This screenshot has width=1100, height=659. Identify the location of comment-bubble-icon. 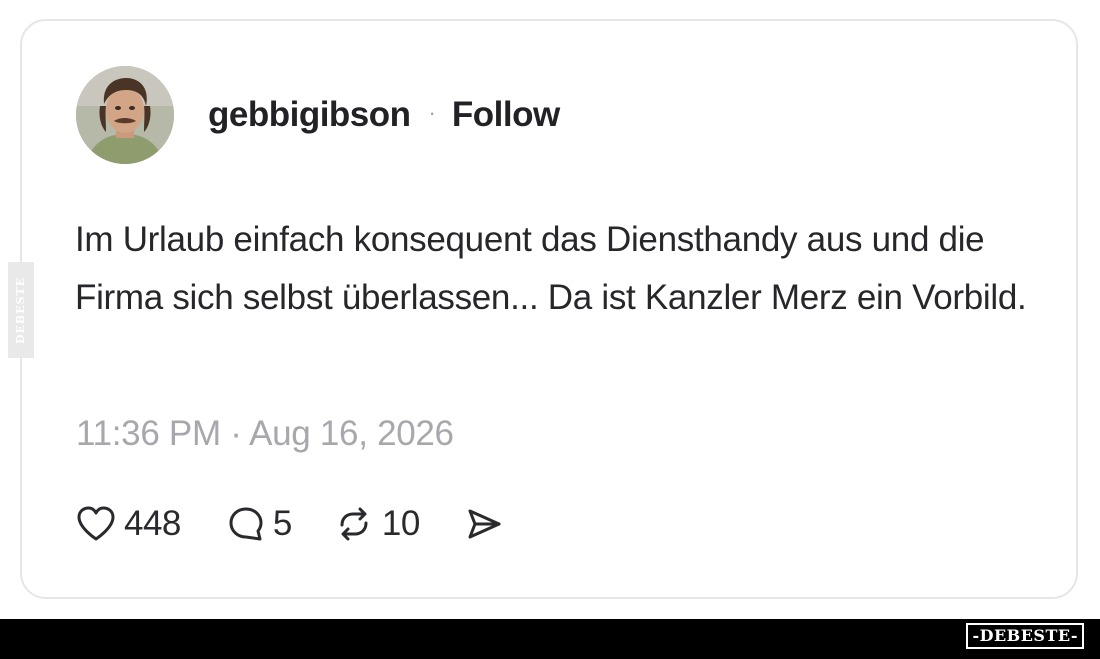
(246, 524).